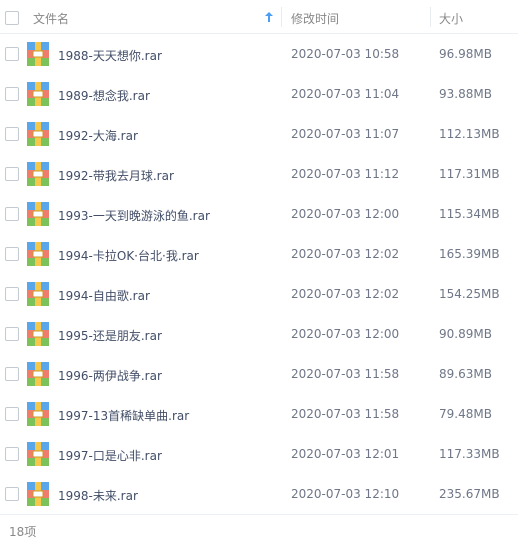  What do you see at coordinates (51, 18) in the screenshot?
I see `column-header-name: 文件名` at bounding box center [51, 18].